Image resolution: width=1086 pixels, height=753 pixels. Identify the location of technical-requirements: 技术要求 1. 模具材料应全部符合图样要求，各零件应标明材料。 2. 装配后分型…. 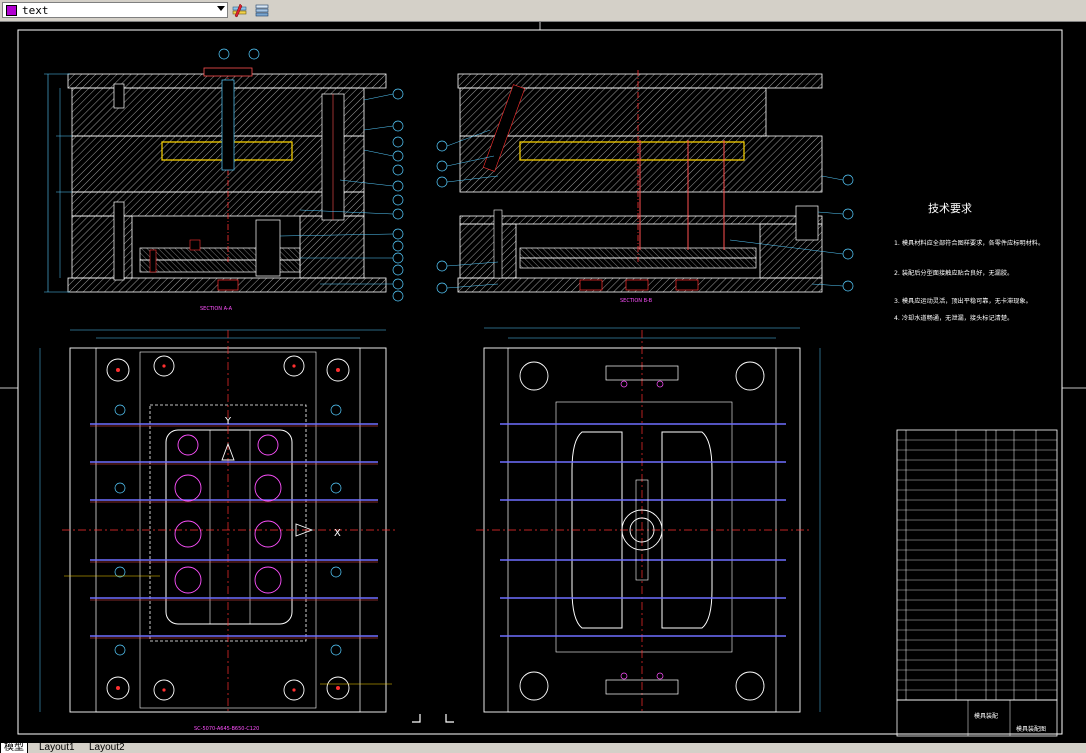
(969, 262).